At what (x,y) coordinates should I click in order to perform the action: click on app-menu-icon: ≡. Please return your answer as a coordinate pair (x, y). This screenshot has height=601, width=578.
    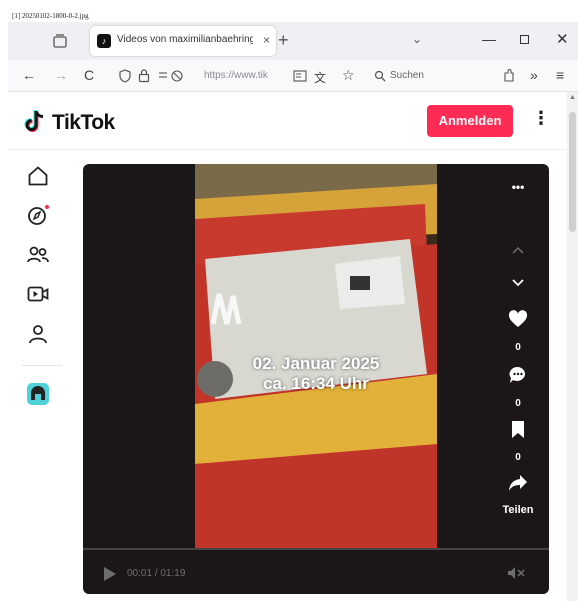
    Looking at the image, I should click on (560, 75).